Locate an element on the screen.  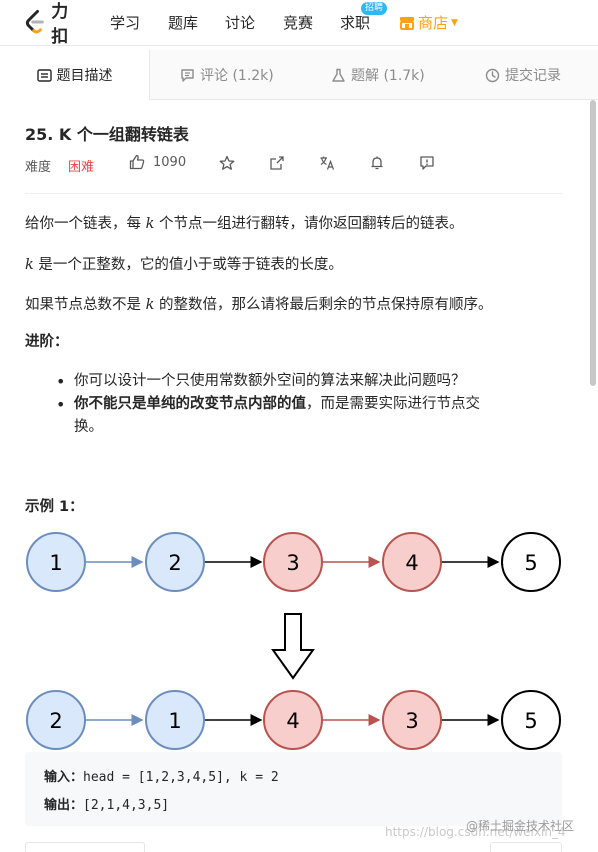
logo: 力扣 is located at coordinates (55, 24).